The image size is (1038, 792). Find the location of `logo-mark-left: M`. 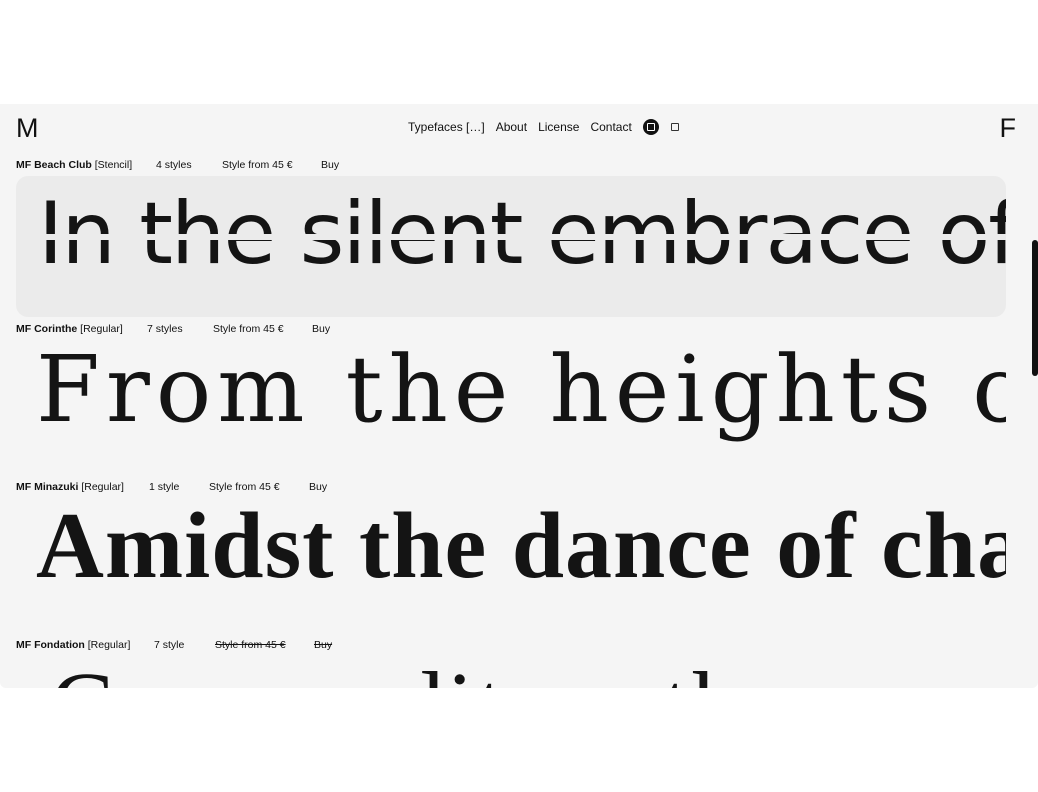

logo-mark-left: M is located at coordinates (27, 128).